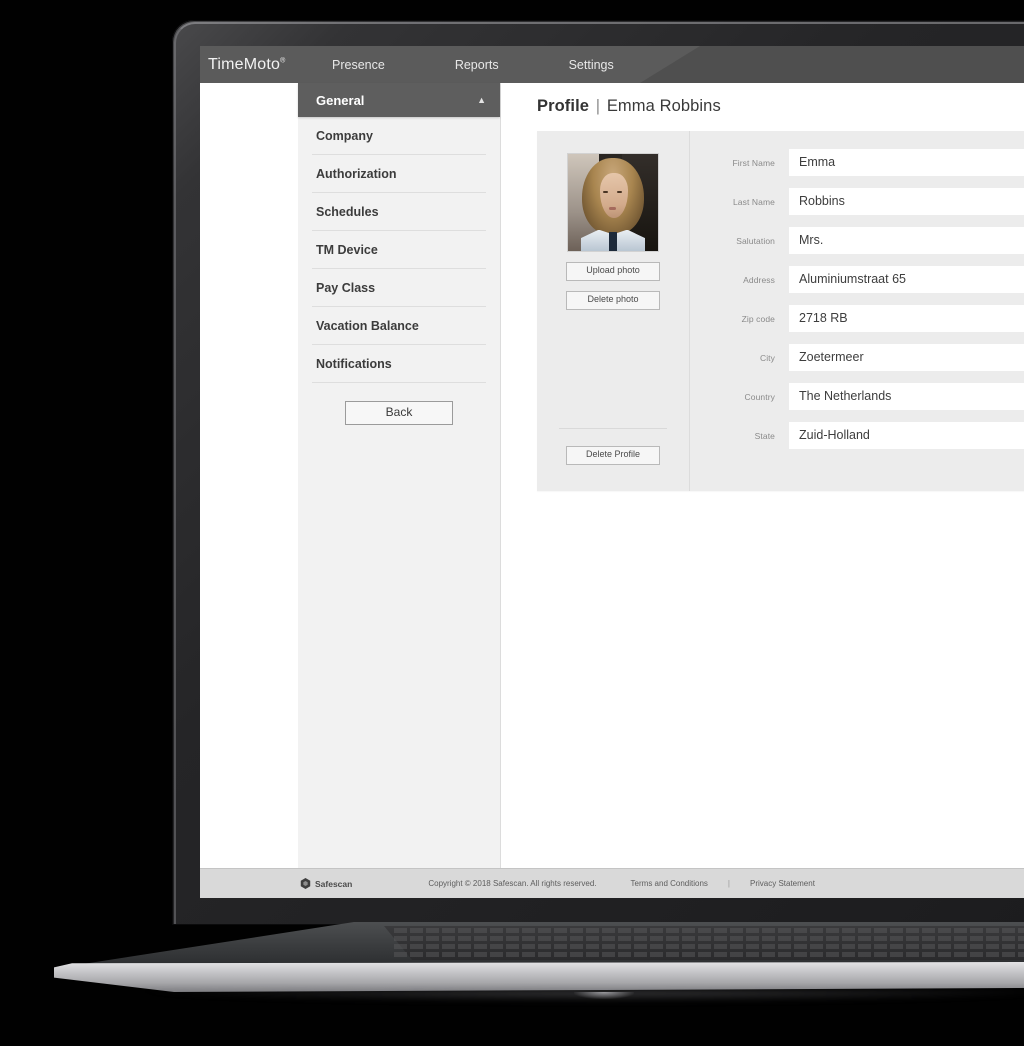 This screenshot has width=1024, height=1046. I want to click on input-zip-code: 2718 RB, so click(906, 318).